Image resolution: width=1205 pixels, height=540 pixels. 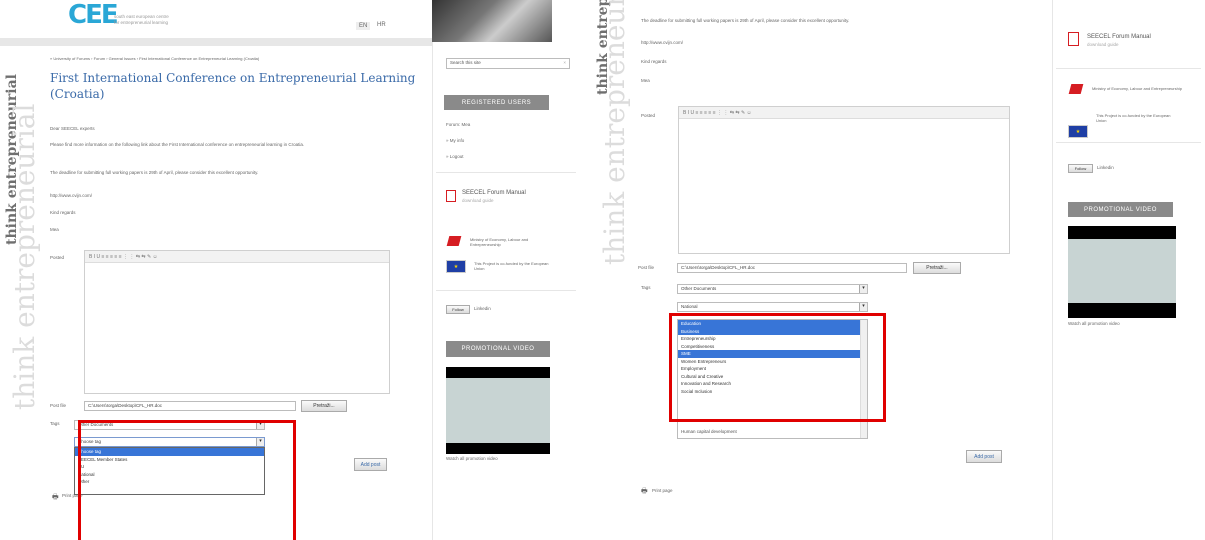 I want to click on editor-toolbar-icons: B I U ≡ ≡ ≡ ≡ ≡ ⋮ ⋮ ⇆ ⇆ ✎ ☺, so click(x=123, y=257).